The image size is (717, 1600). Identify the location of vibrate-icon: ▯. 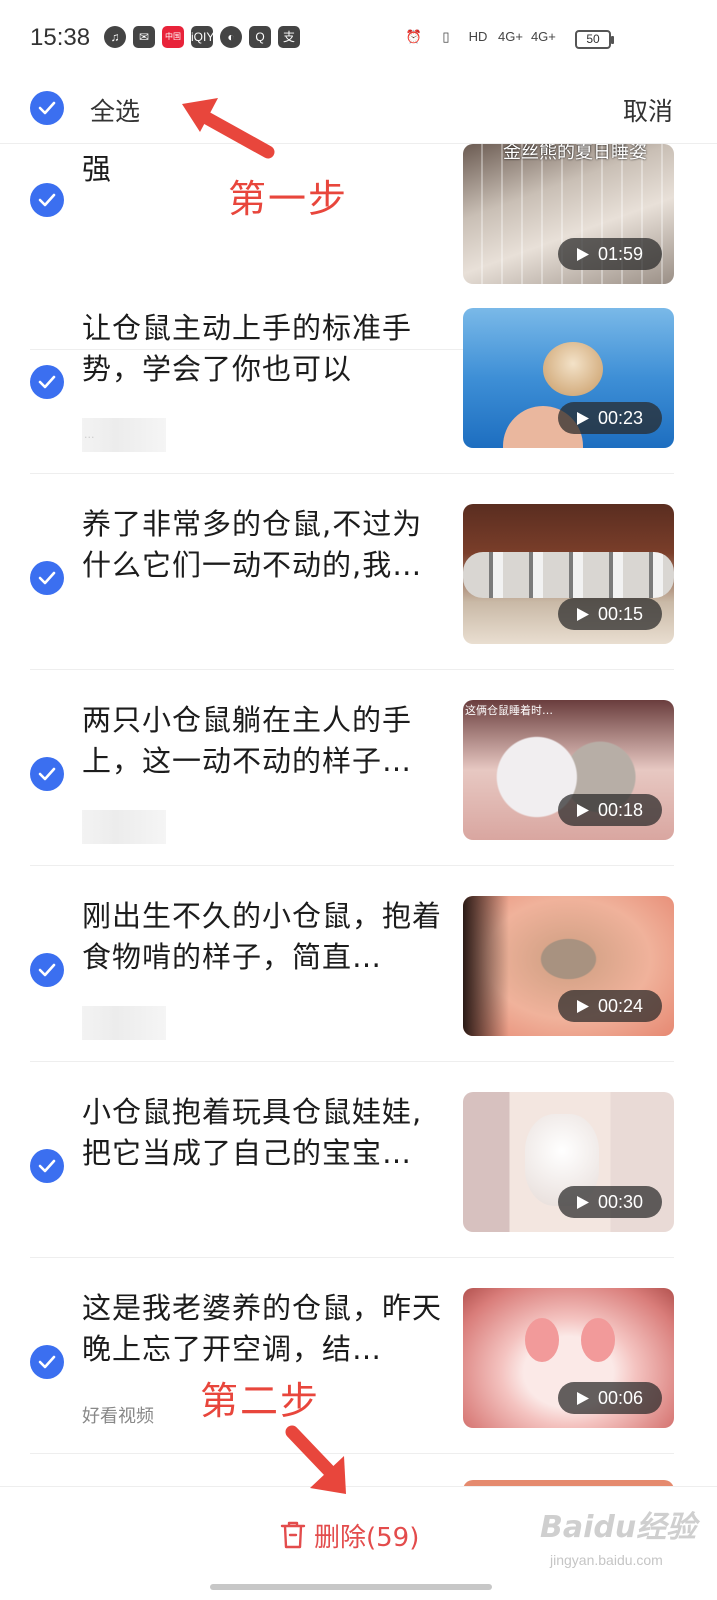
(446, 36).